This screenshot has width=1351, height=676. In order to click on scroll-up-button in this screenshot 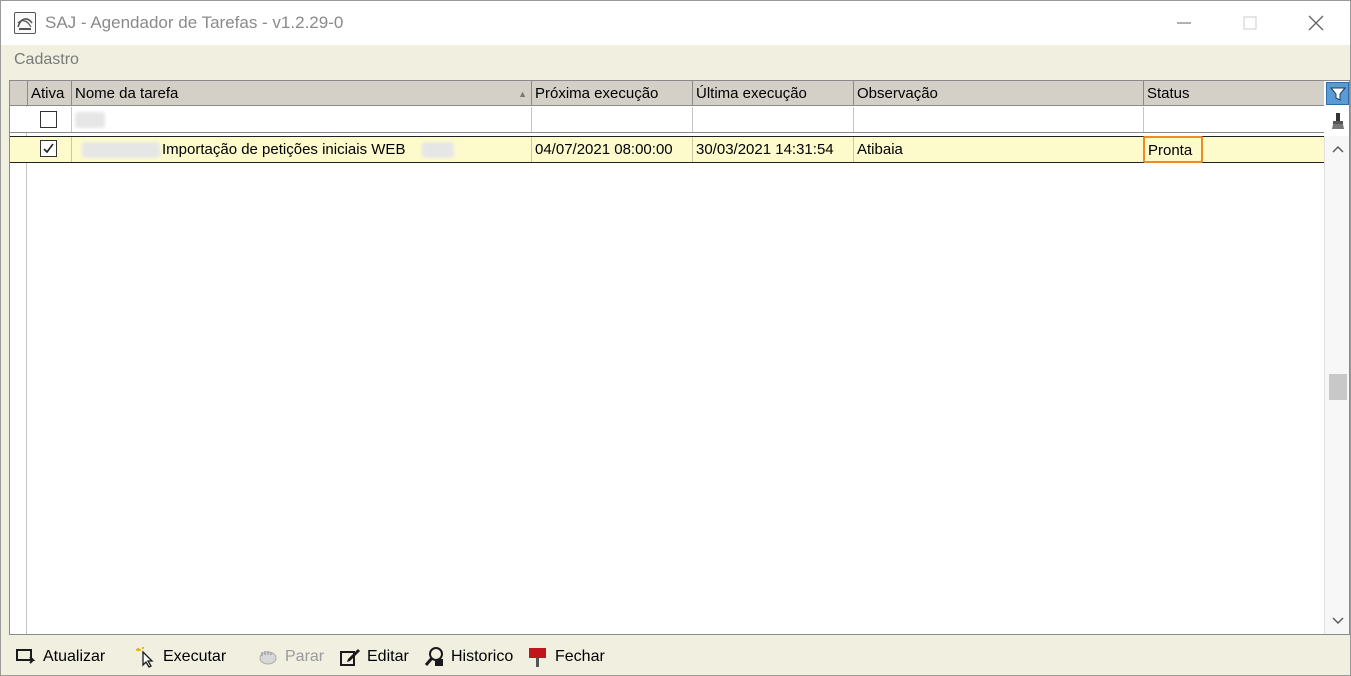, I will do `click(1337, 149)`.